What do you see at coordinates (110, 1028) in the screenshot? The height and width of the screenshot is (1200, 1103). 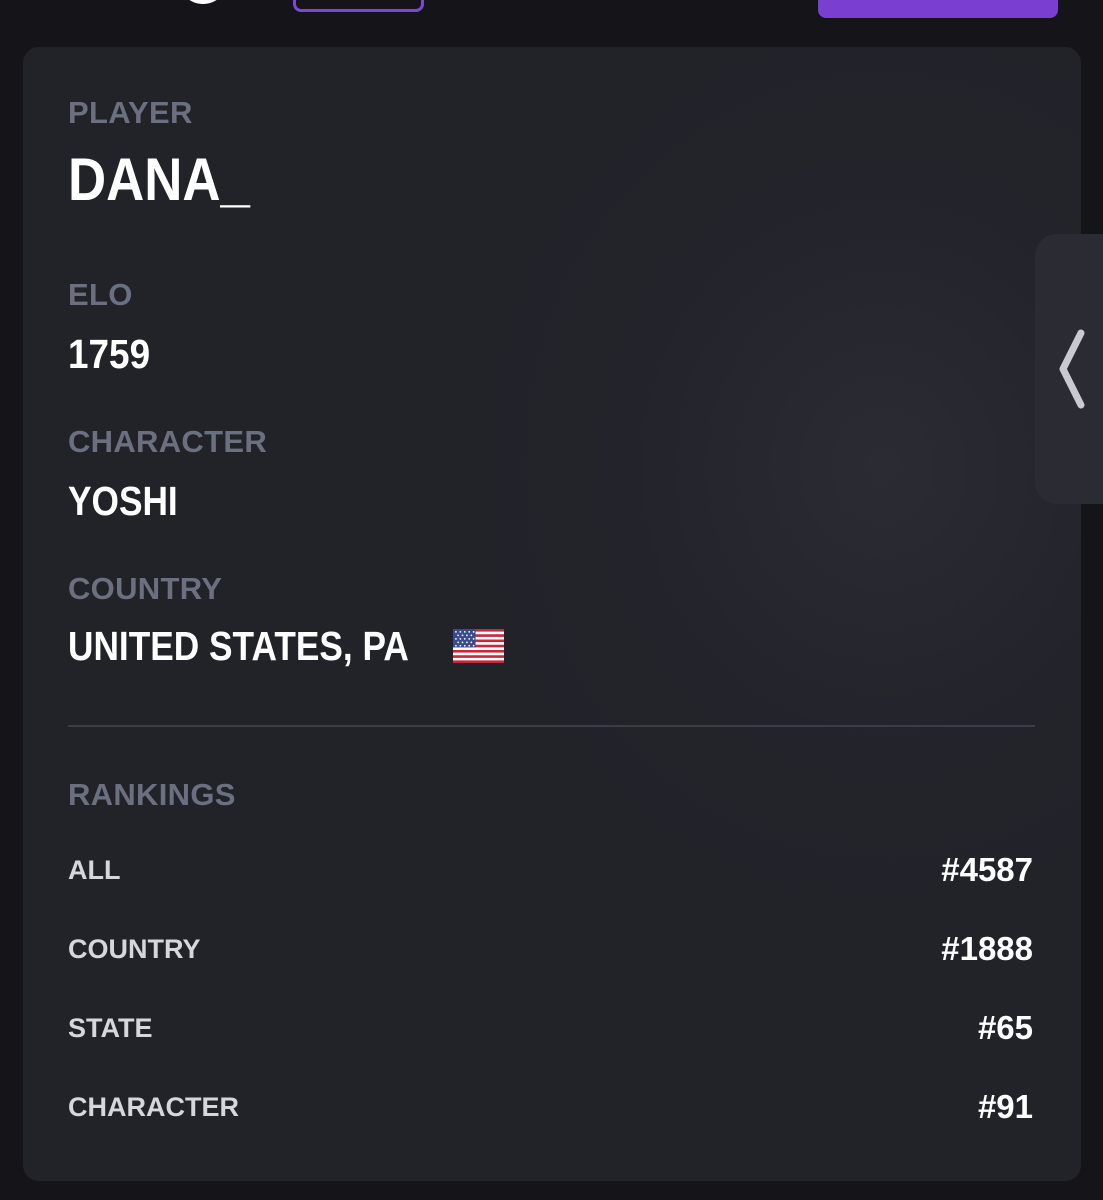 I see `ranking-label: STATE` at bounding box center [110, 1028].